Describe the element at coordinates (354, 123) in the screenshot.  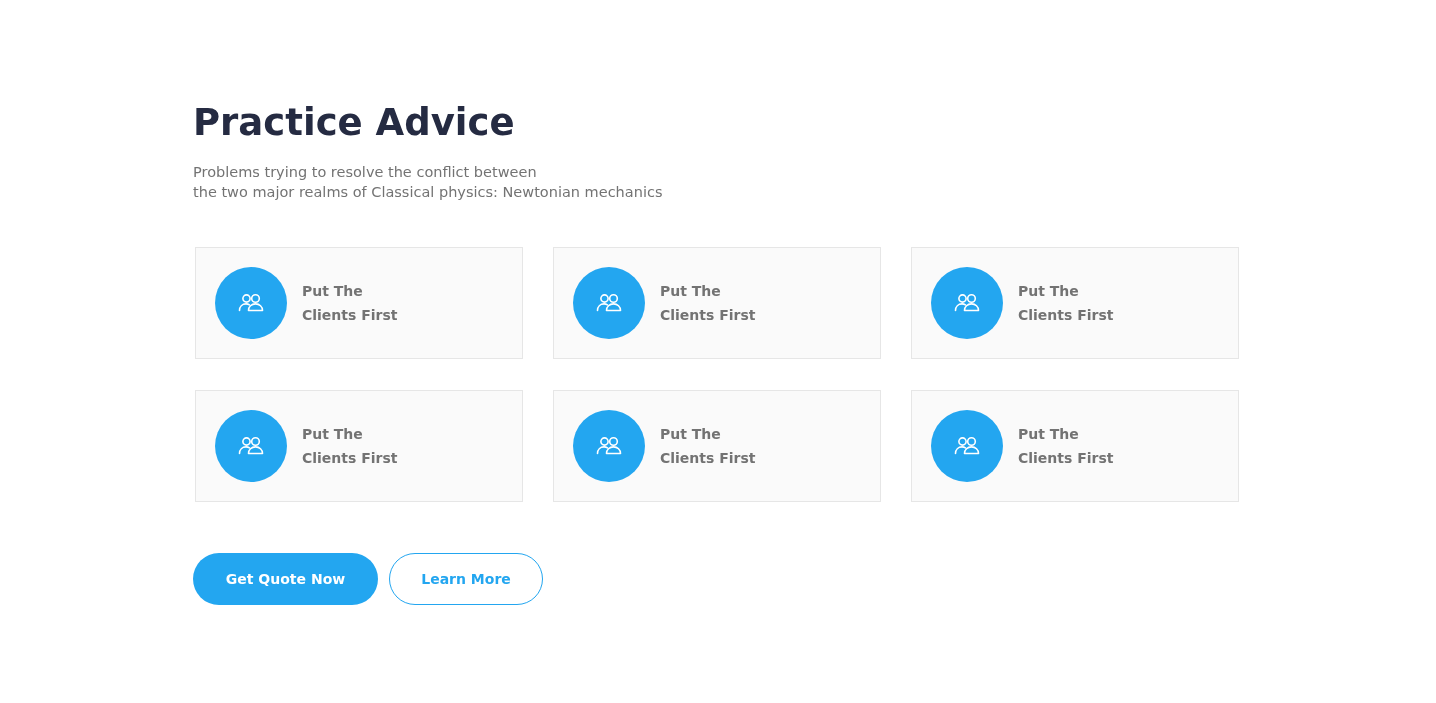
I see `section-heading: Practice Advice` at that location.